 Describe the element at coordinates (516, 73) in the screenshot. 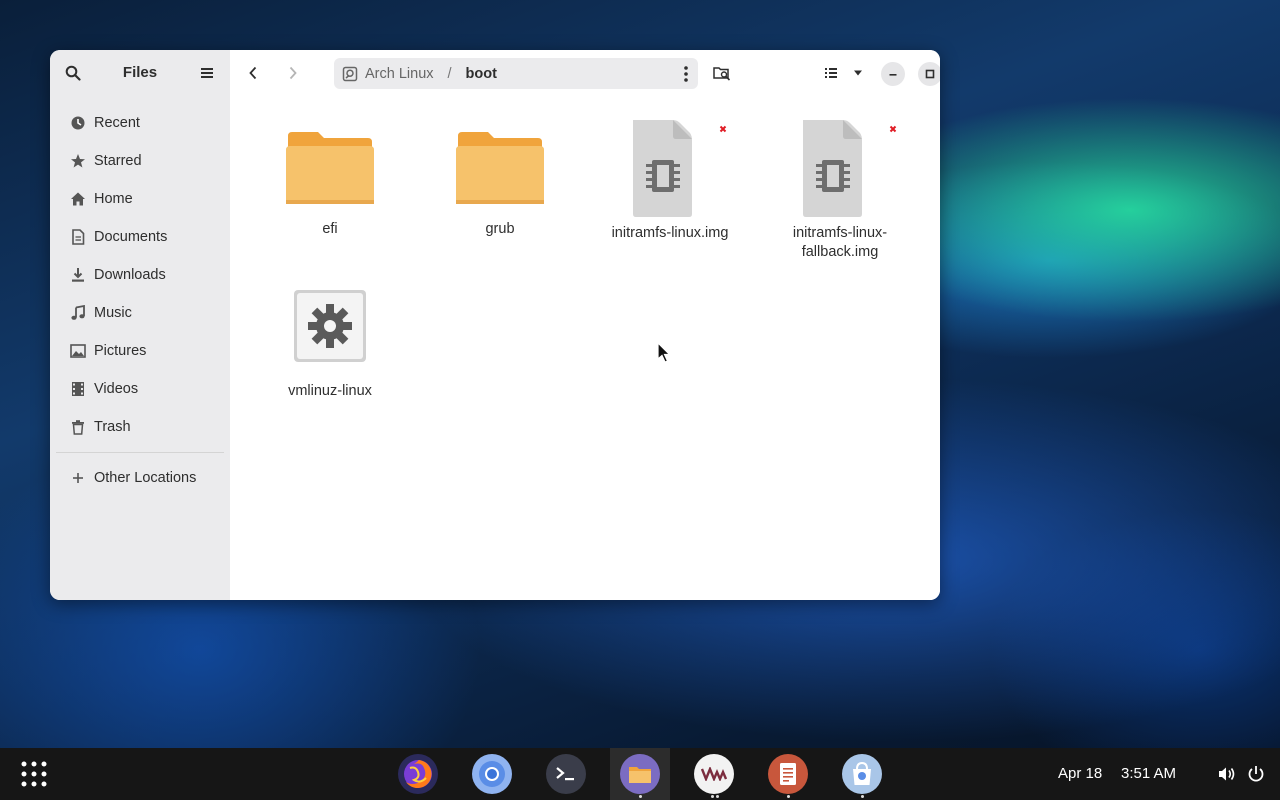

I see `path-bar: Arch Linux / boot` at that location.